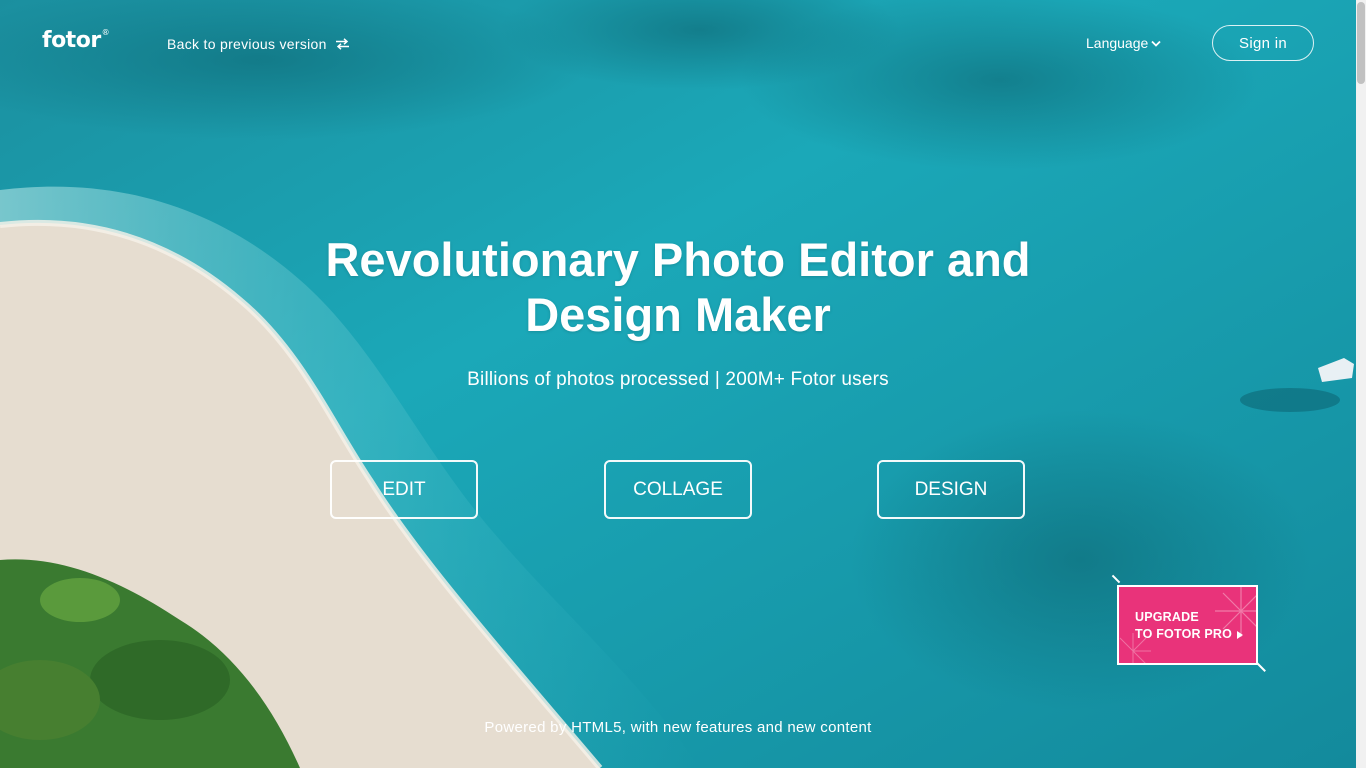  I want to click on fotor-logo: fotor®, so click(76, 40).